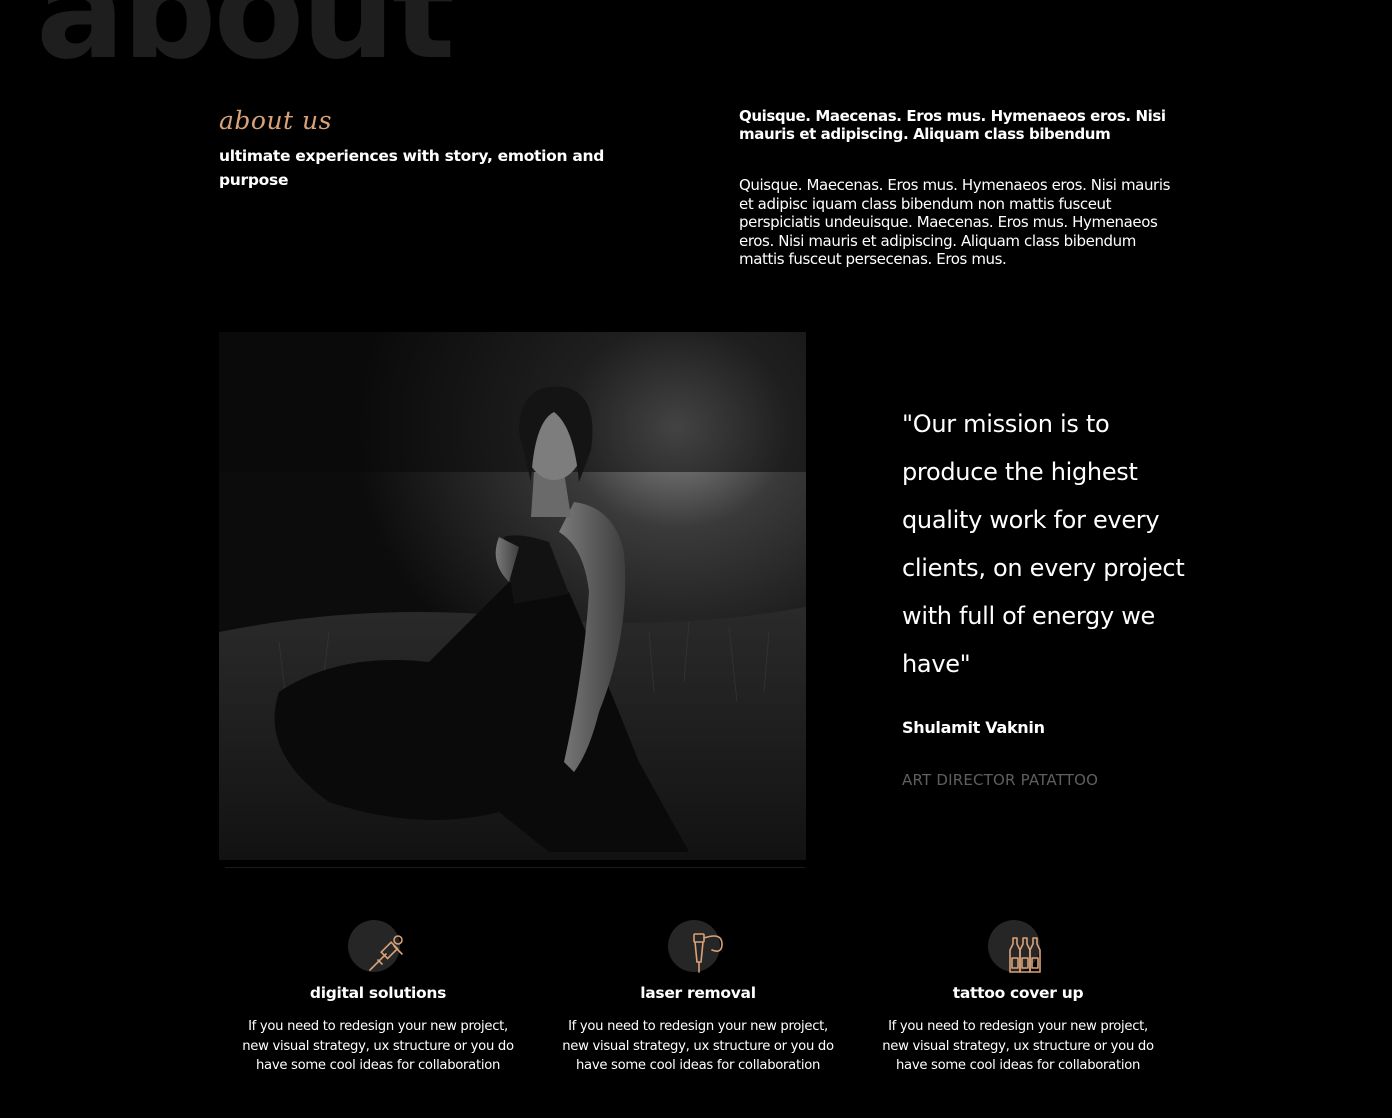 This screenshot has width=1392, height=1118. I want to click on ink-bottles-icon, so click(1018, 948).